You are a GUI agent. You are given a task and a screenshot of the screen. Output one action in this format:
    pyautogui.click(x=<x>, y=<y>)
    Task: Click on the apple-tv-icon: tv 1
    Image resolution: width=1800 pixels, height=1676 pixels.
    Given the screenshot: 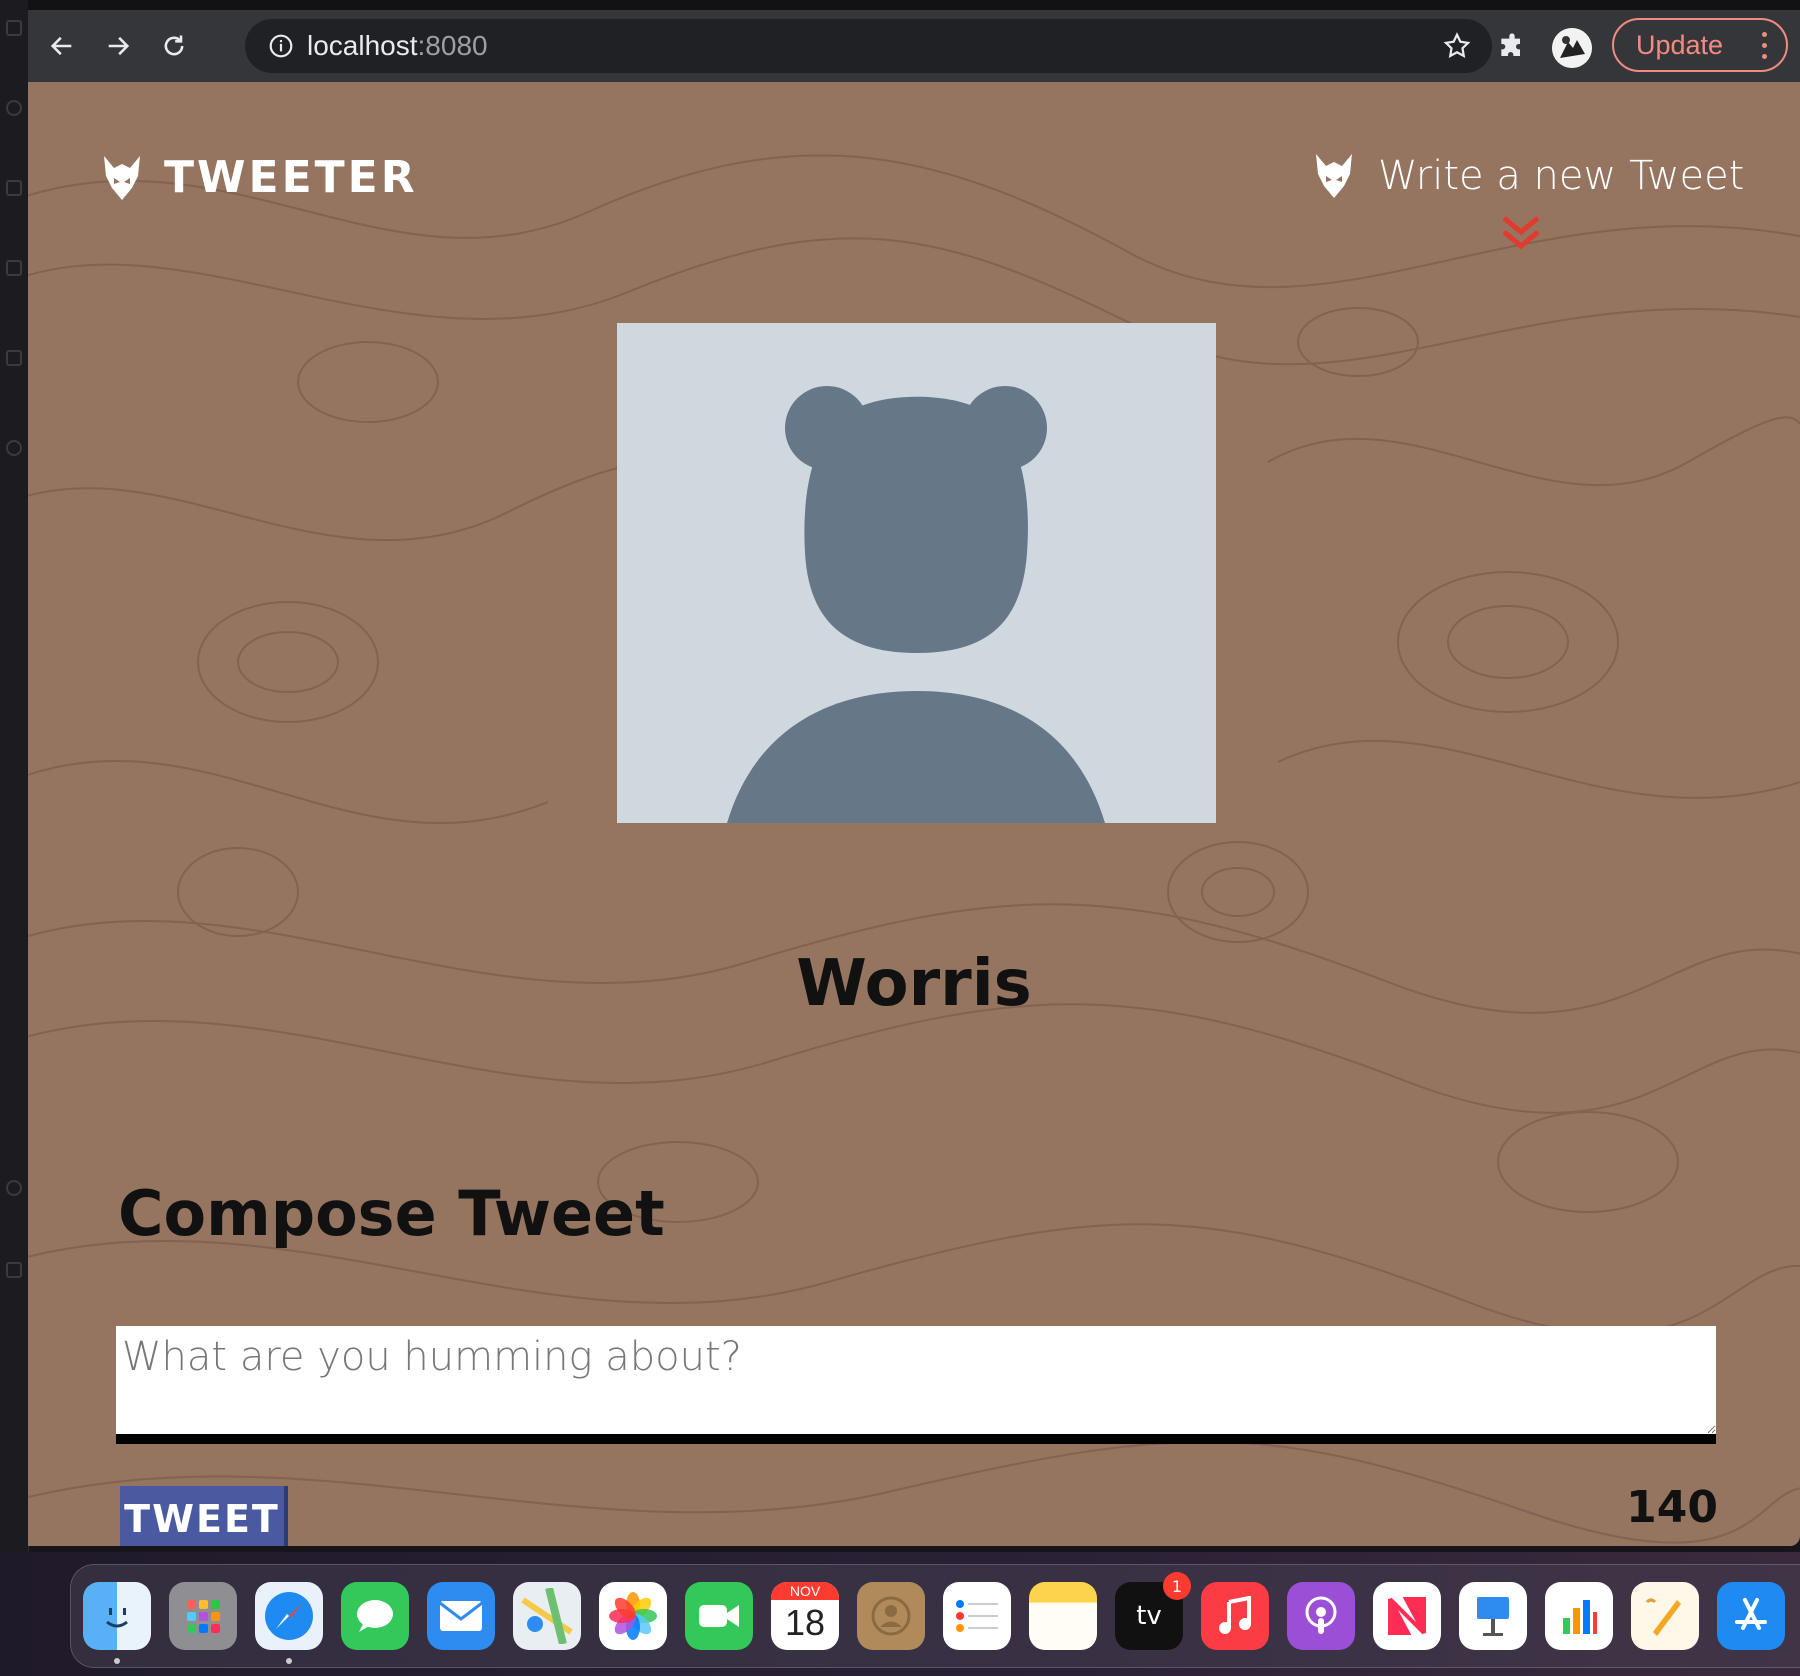 What is the action you would take?
    pyautogui.click(x=1153, y=1611)
    